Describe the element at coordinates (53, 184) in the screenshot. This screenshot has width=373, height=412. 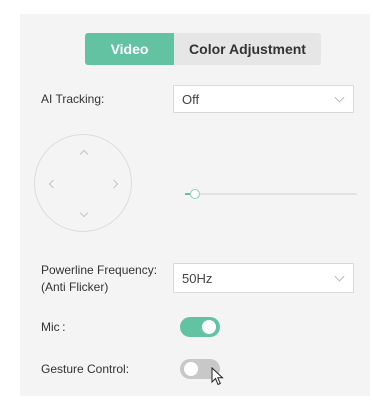
I see `arrow-left-icon` at that location.